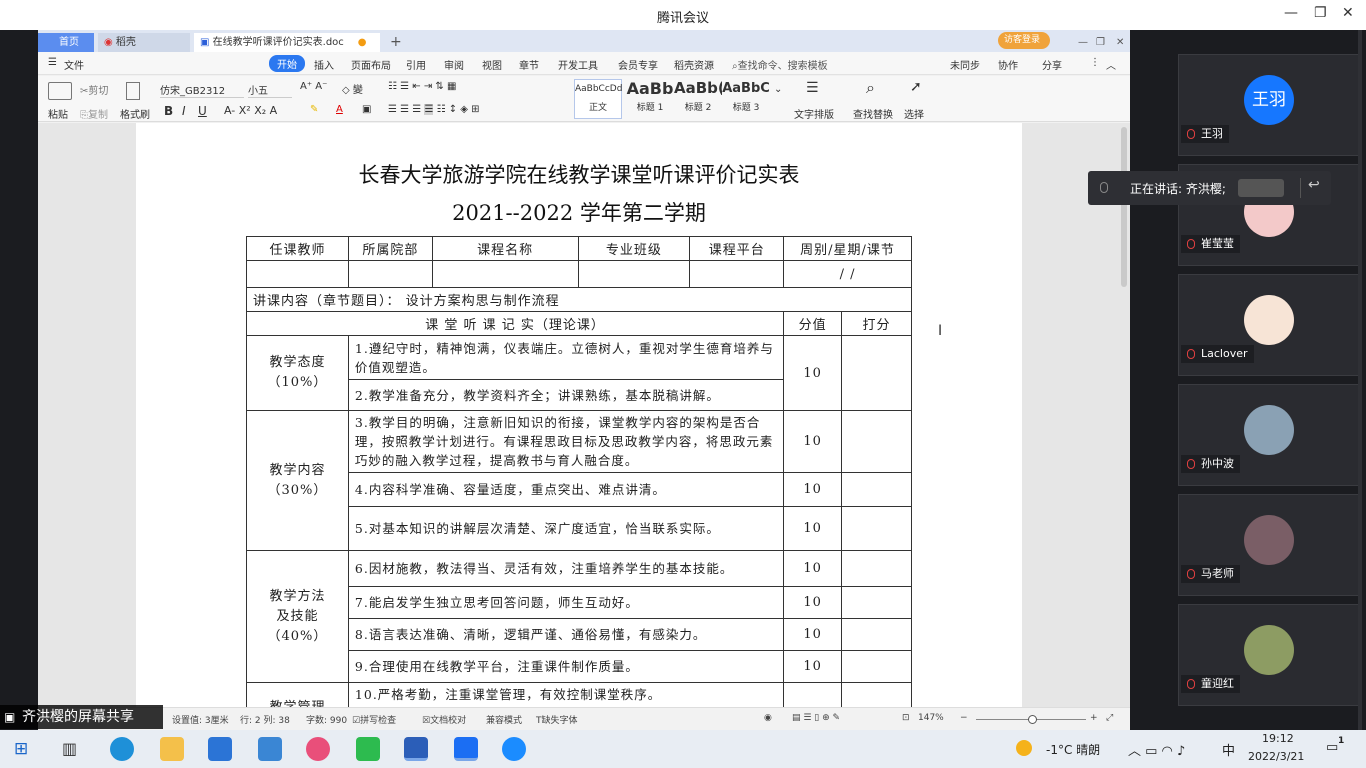  What do you see at coordinates (202, 111) in the screenshot?
I see `underline-button: U` at bounding box center [202, 111].